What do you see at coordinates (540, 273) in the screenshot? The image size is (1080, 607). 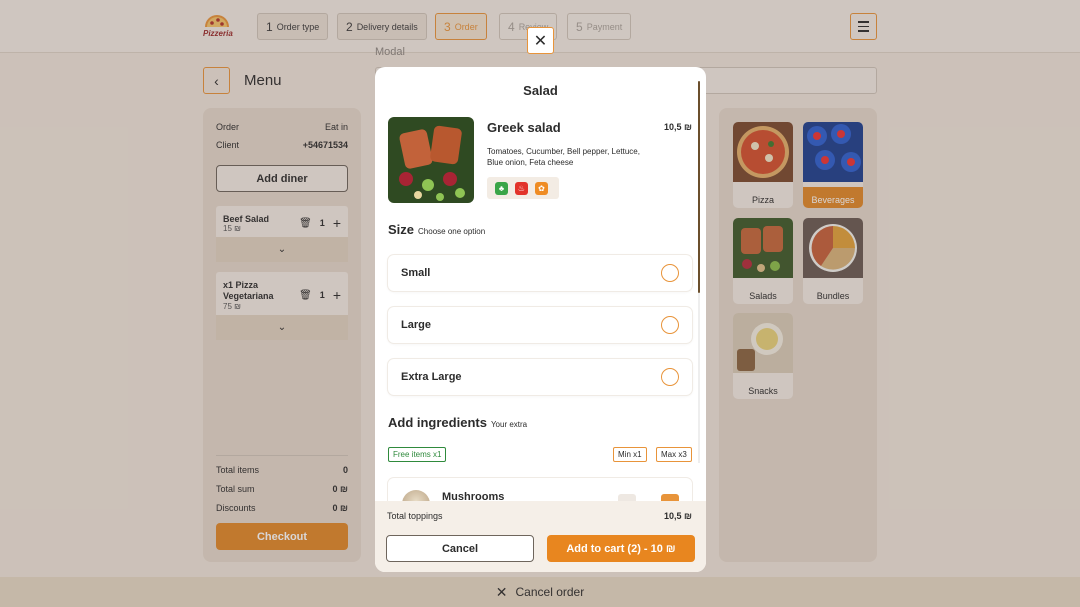 I see `size-option-small: Small` at bounding box center [540, 273].